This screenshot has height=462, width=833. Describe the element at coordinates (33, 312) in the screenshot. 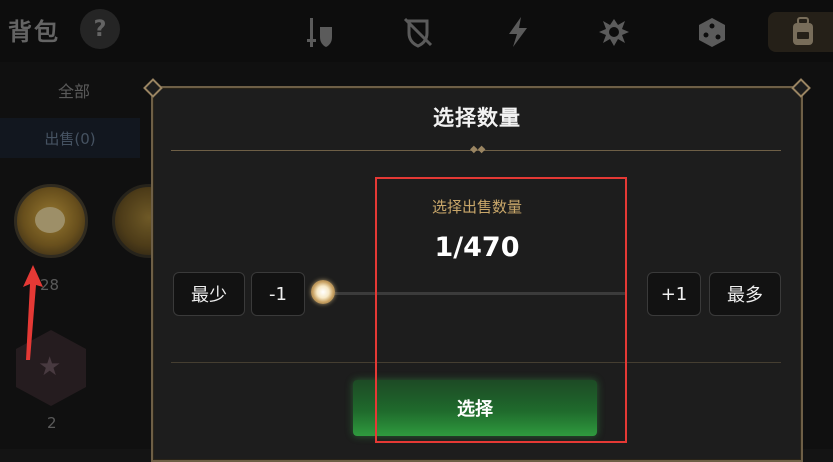

I see `red-arrow-annotation` at that location.